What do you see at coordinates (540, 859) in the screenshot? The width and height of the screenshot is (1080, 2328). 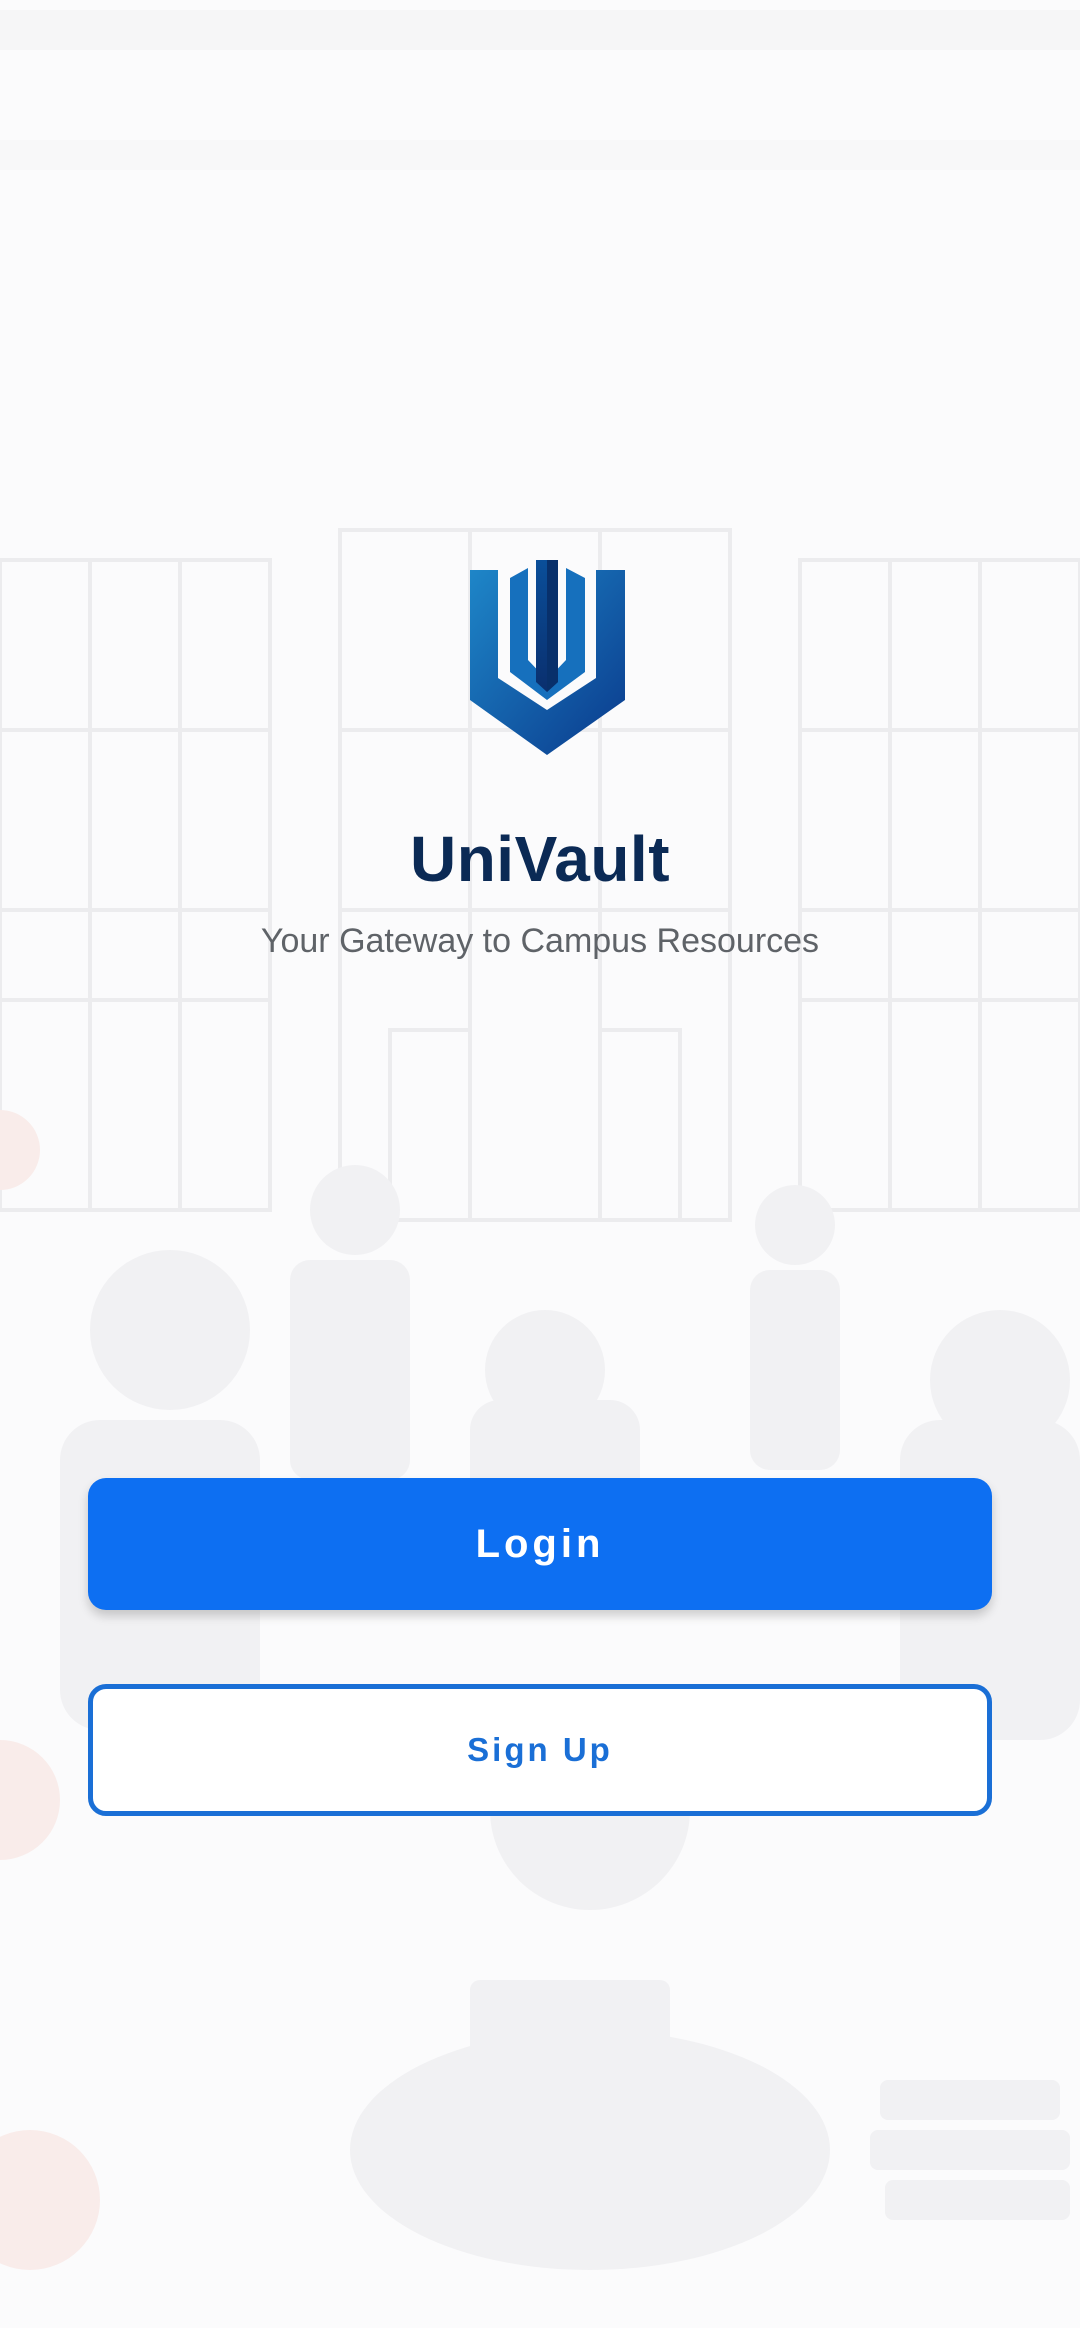 I see `app-title: UniVault` at bounding box center [540, 859].